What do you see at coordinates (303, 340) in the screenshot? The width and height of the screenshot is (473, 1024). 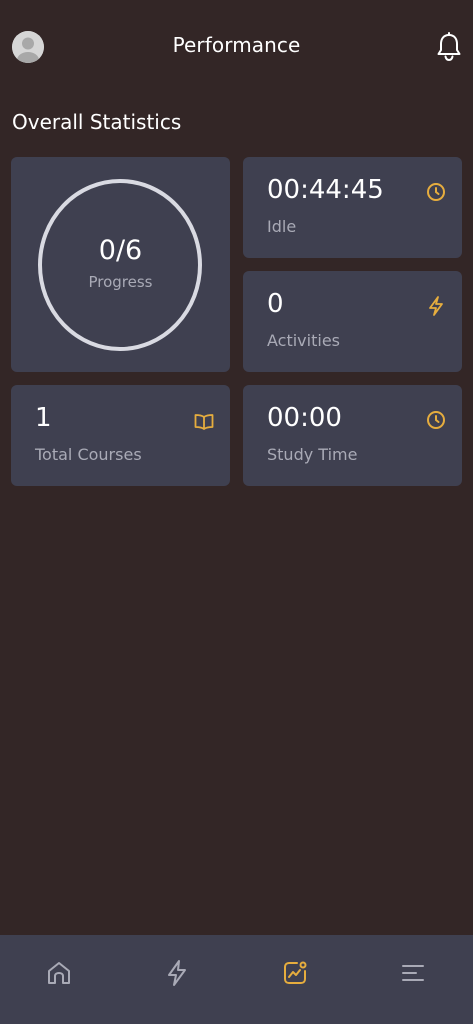 I see `activities-label: Activities` at bounding box center [303, 340].